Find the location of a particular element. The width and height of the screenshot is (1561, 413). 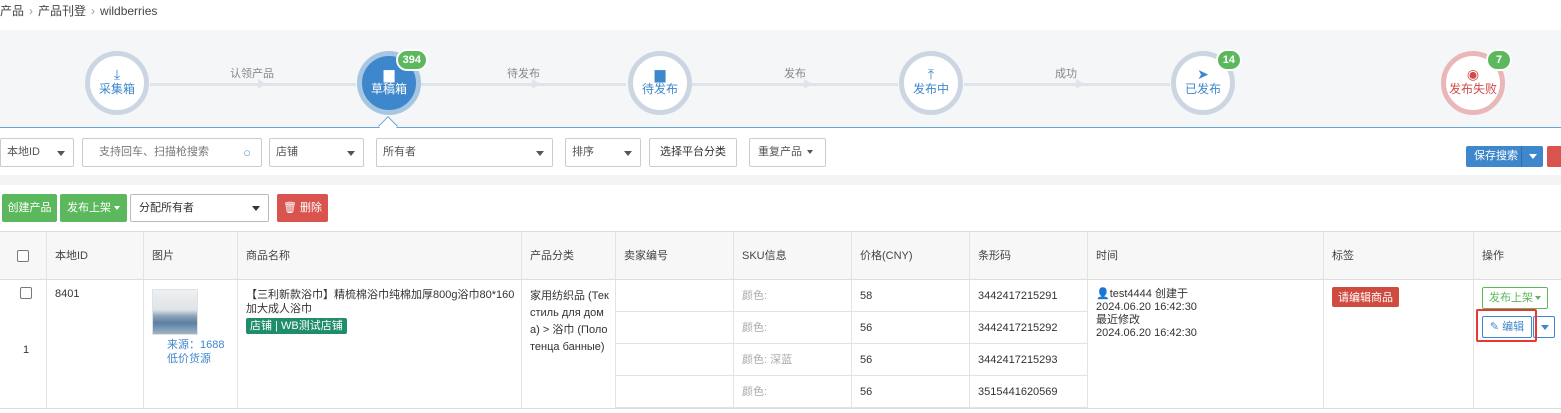

row-publish-button: 发布上架 is located at coordinates (1515, 298).